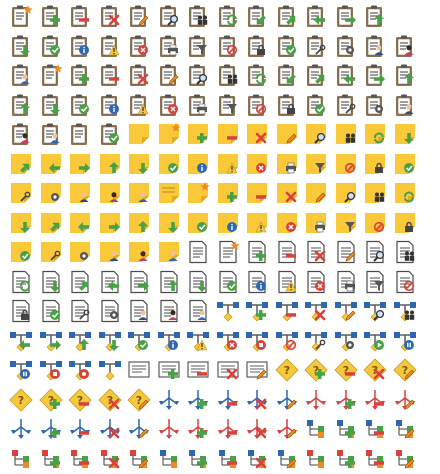 This screenshot has height=474, width=440. Describe the element at coordinates (169, 75) in the screenshot. I see `clipboard-edit-icon` at that location.